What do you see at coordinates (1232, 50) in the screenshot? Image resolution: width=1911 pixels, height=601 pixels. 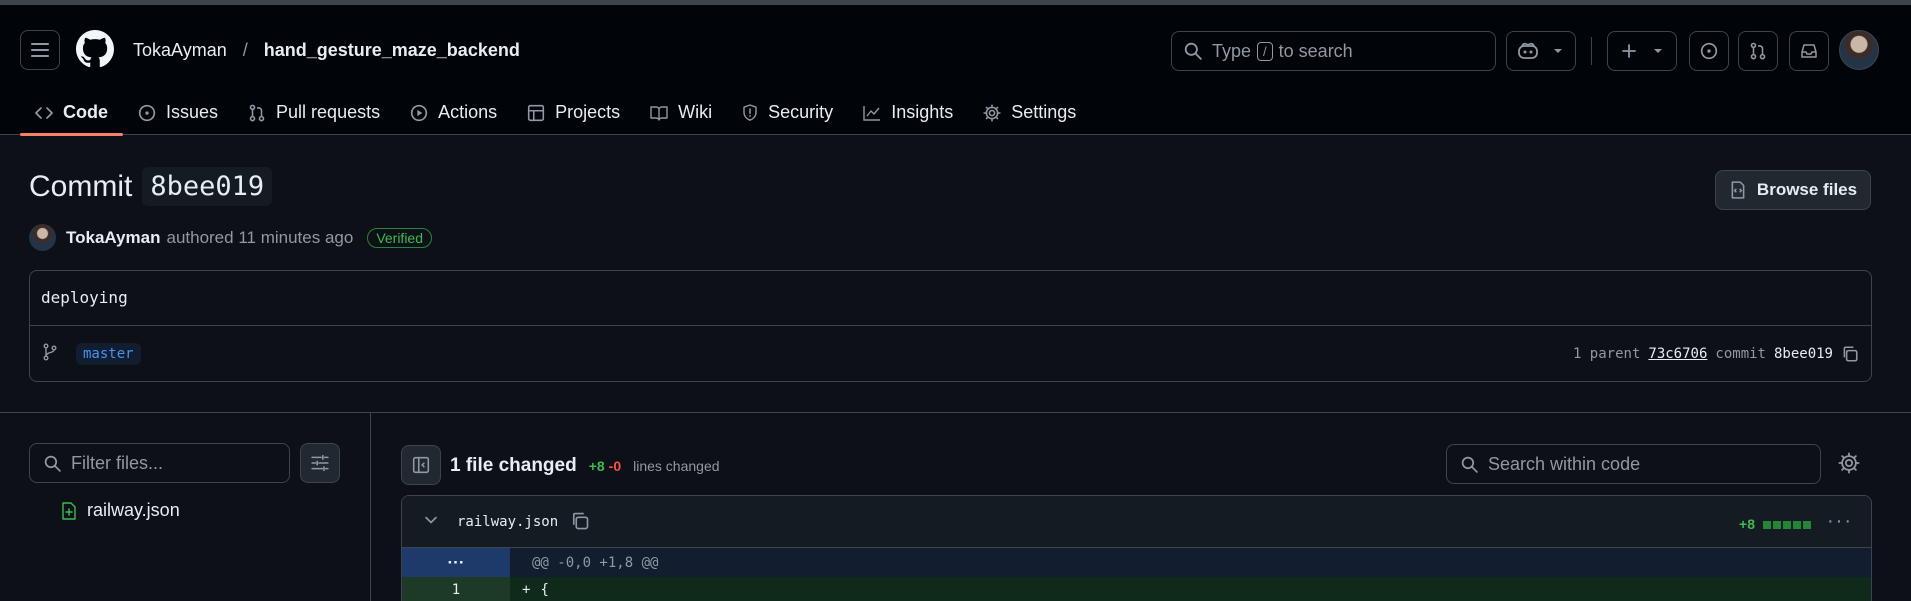 I see `search-prefix: Type` at bounding box center [1232, 50].